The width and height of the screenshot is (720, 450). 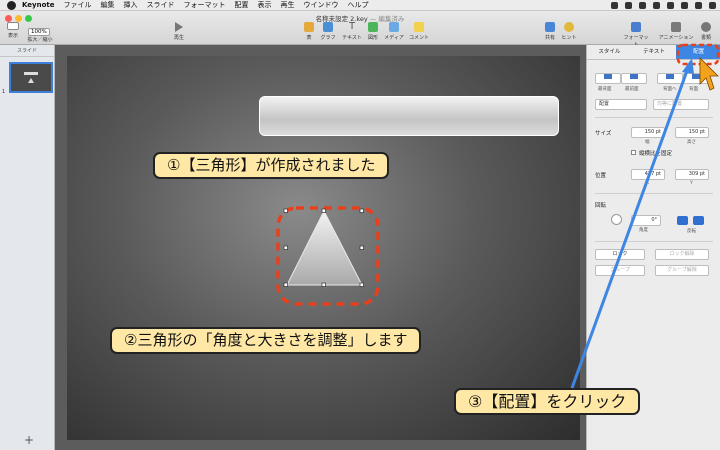 What do you see at coordinates (698, 54) in the screenshot?
I see `arrange-tab-highlight` at bounding box center [698, 54].